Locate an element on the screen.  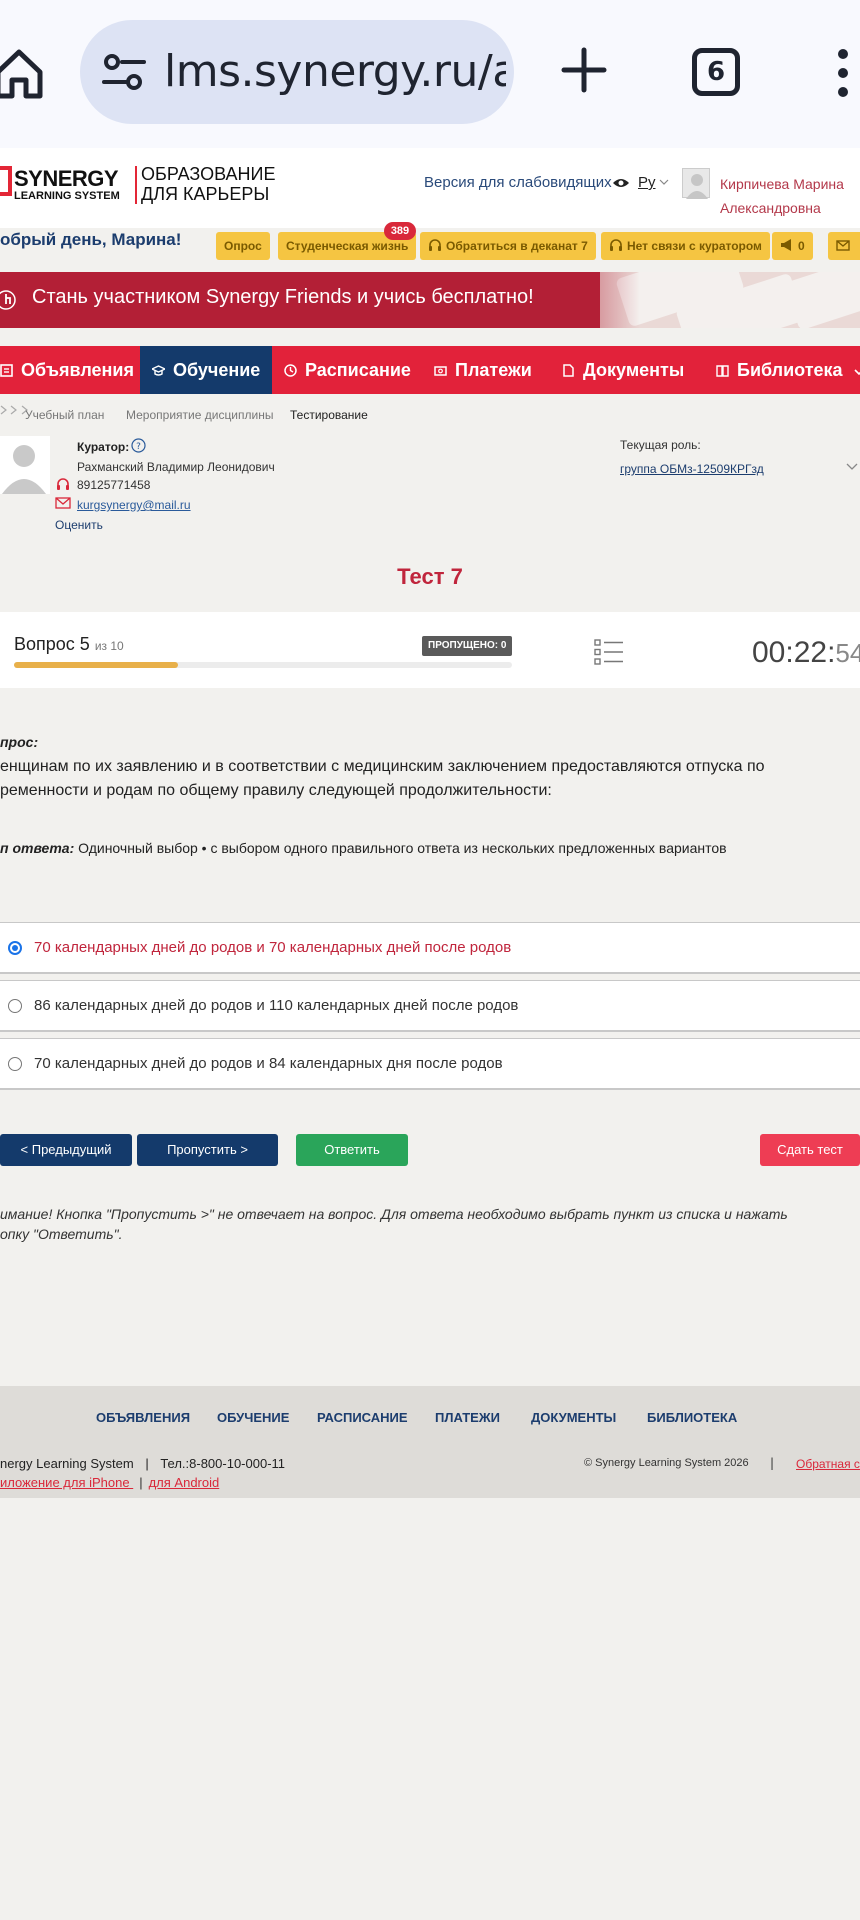
logo-synergy: SYNERGY is located at coordinates (66, 179).